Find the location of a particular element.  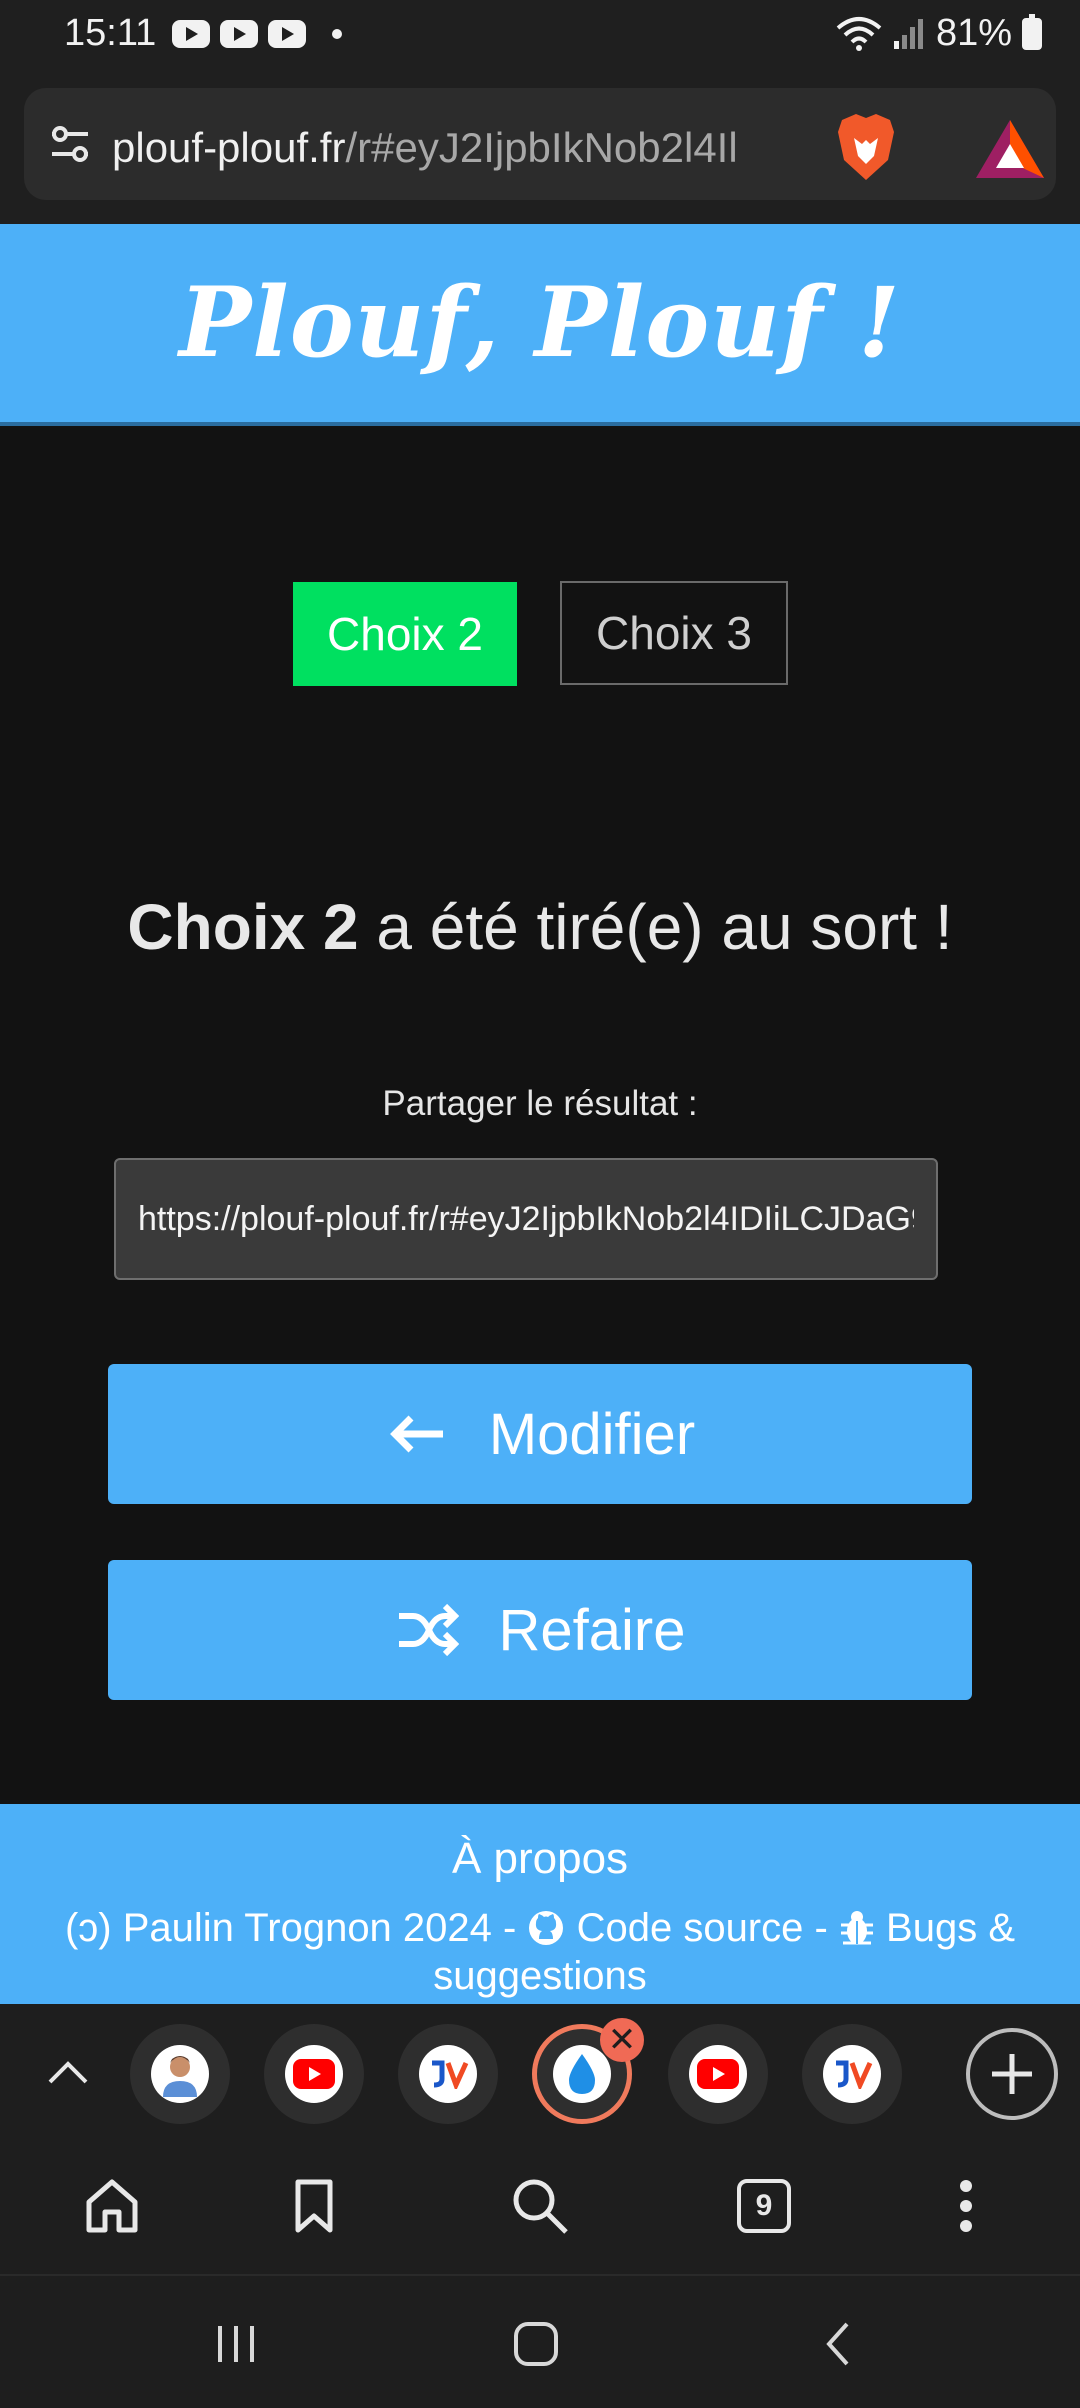

redo-button: Refaire is located at coordinates (540, 1630).